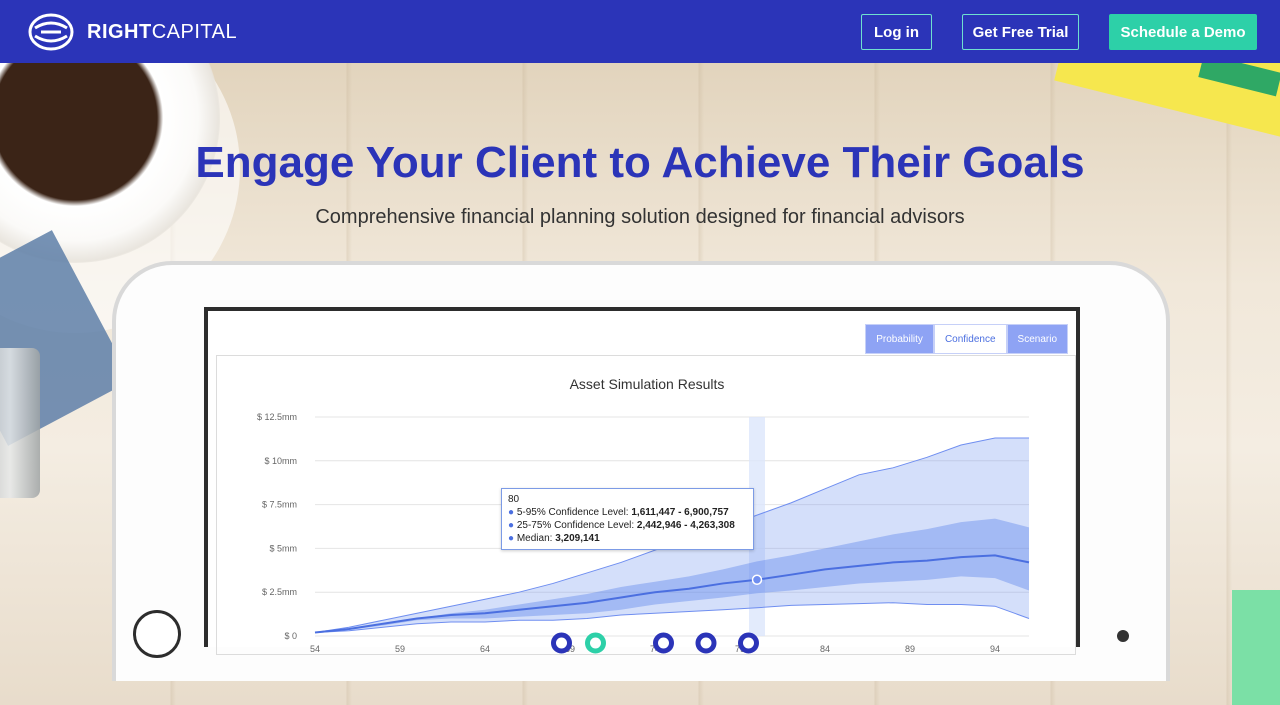  I want to click on brand-name: RIGHTCAPITAL, so click(162, 31).